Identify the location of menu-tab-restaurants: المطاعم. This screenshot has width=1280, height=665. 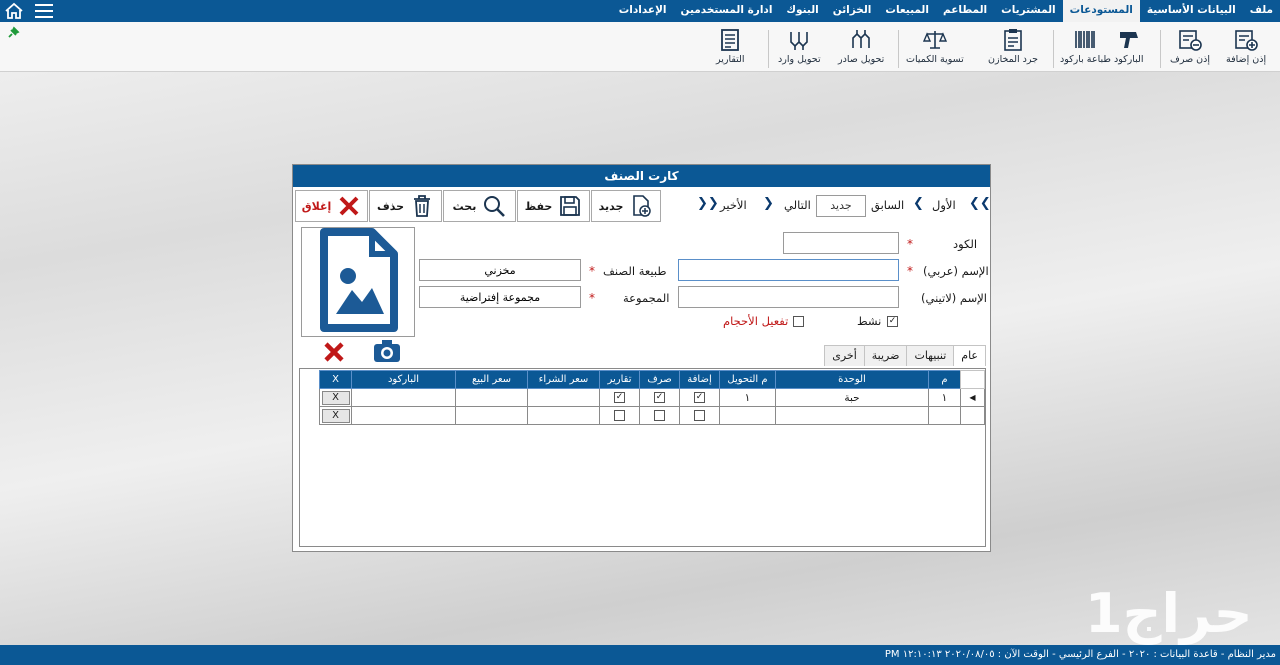
(965, 11).